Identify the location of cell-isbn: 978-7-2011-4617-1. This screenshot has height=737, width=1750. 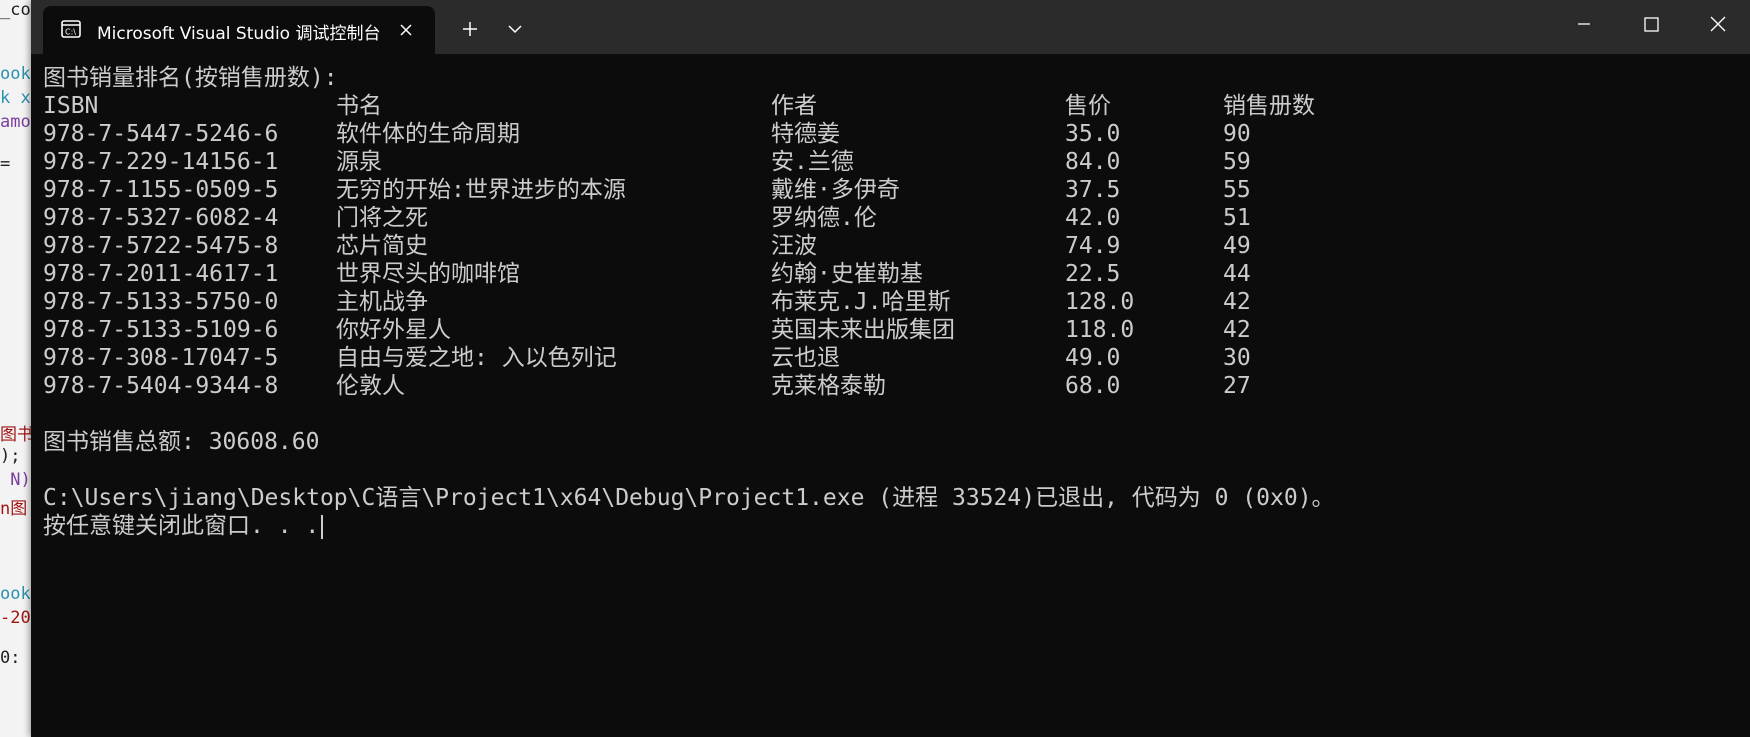
(161, 274).